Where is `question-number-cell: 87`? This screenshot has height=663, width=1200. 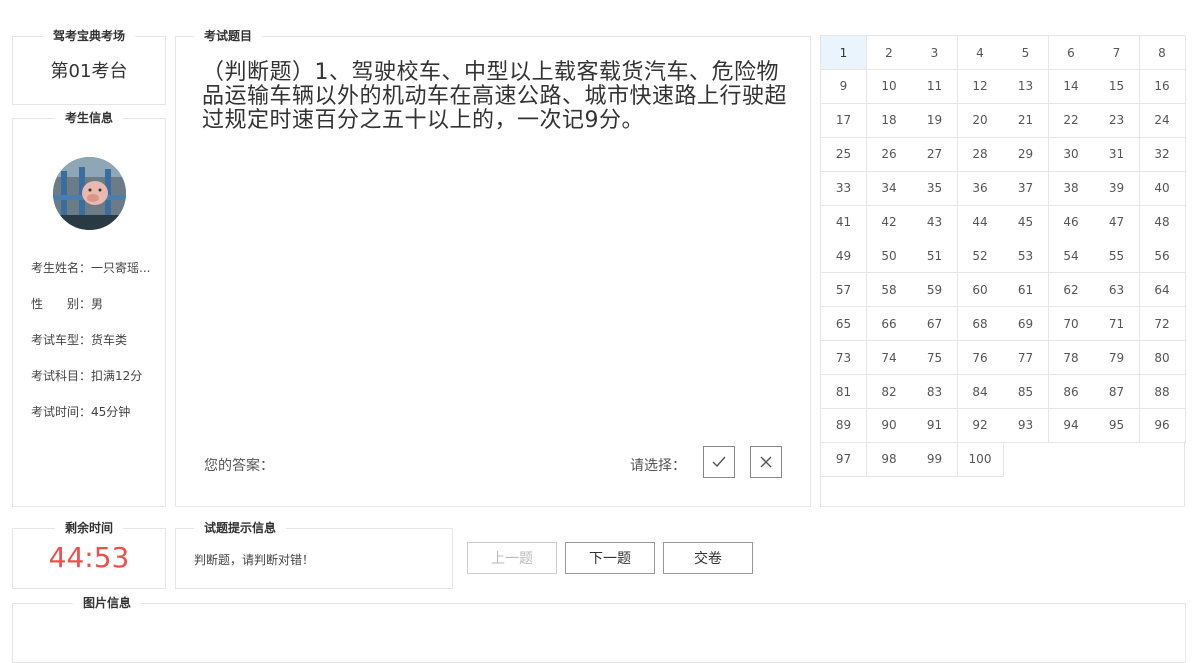 question-number-cell: 87 is located at coordinates (1117, 392).